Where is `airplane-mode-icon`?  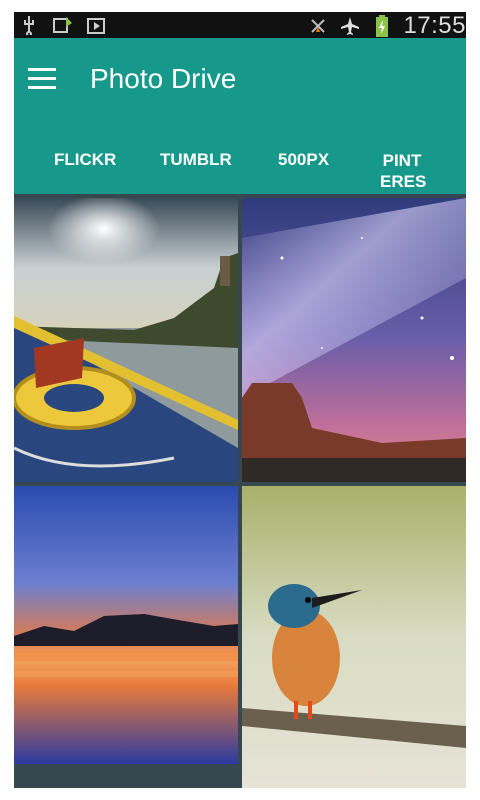 airplane-mode-icon is located at coordinates (350, 26).